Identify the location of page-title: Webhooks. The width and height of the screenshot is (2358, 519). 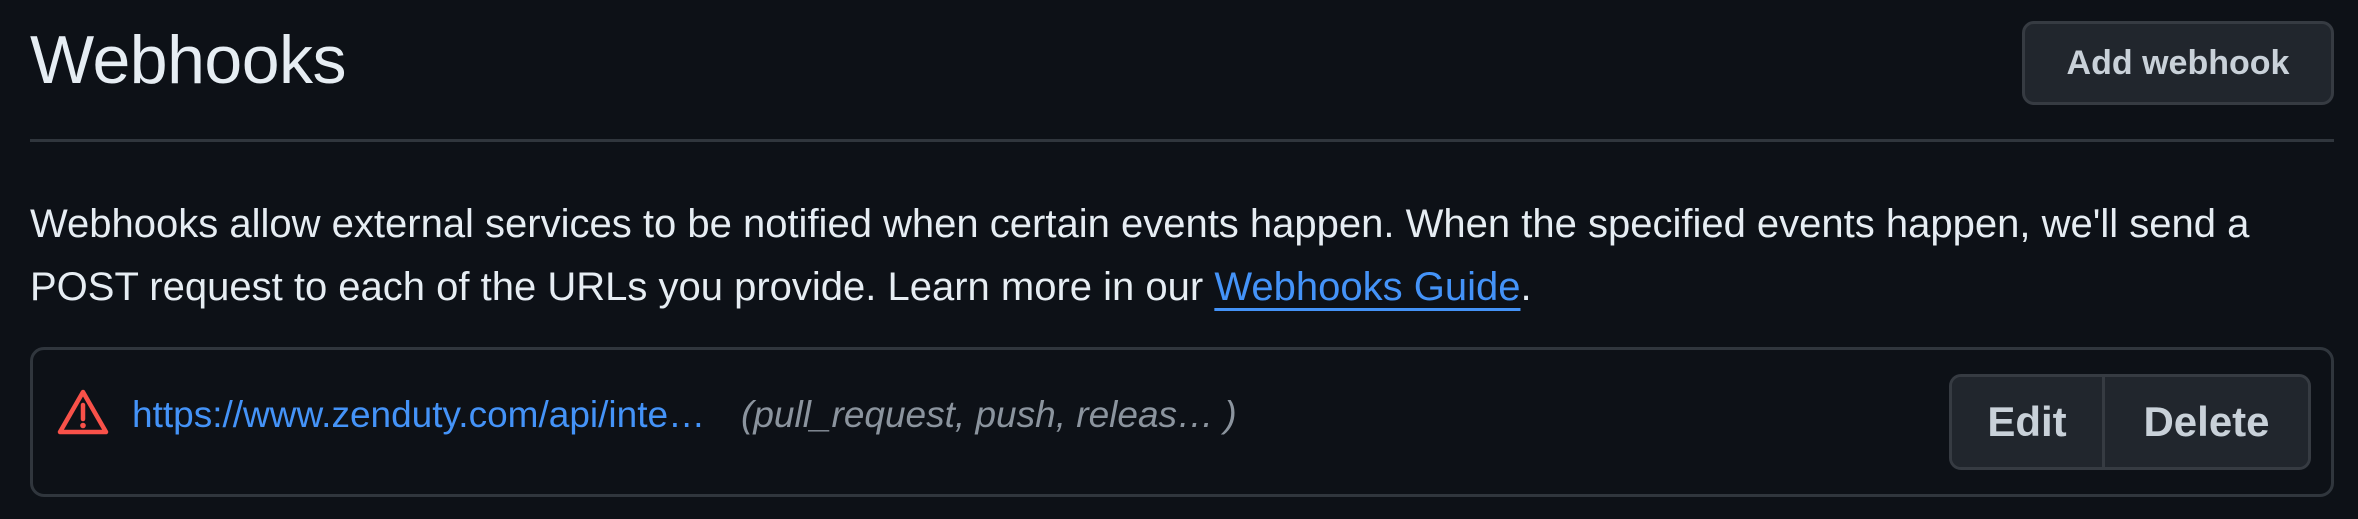
(188, 60).